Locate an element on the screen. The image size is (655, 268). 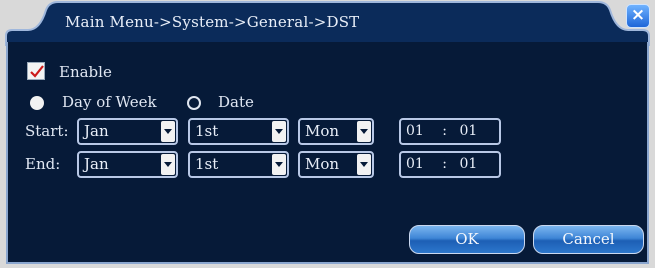
ok-button: OK is located at coordinates (467, 239).